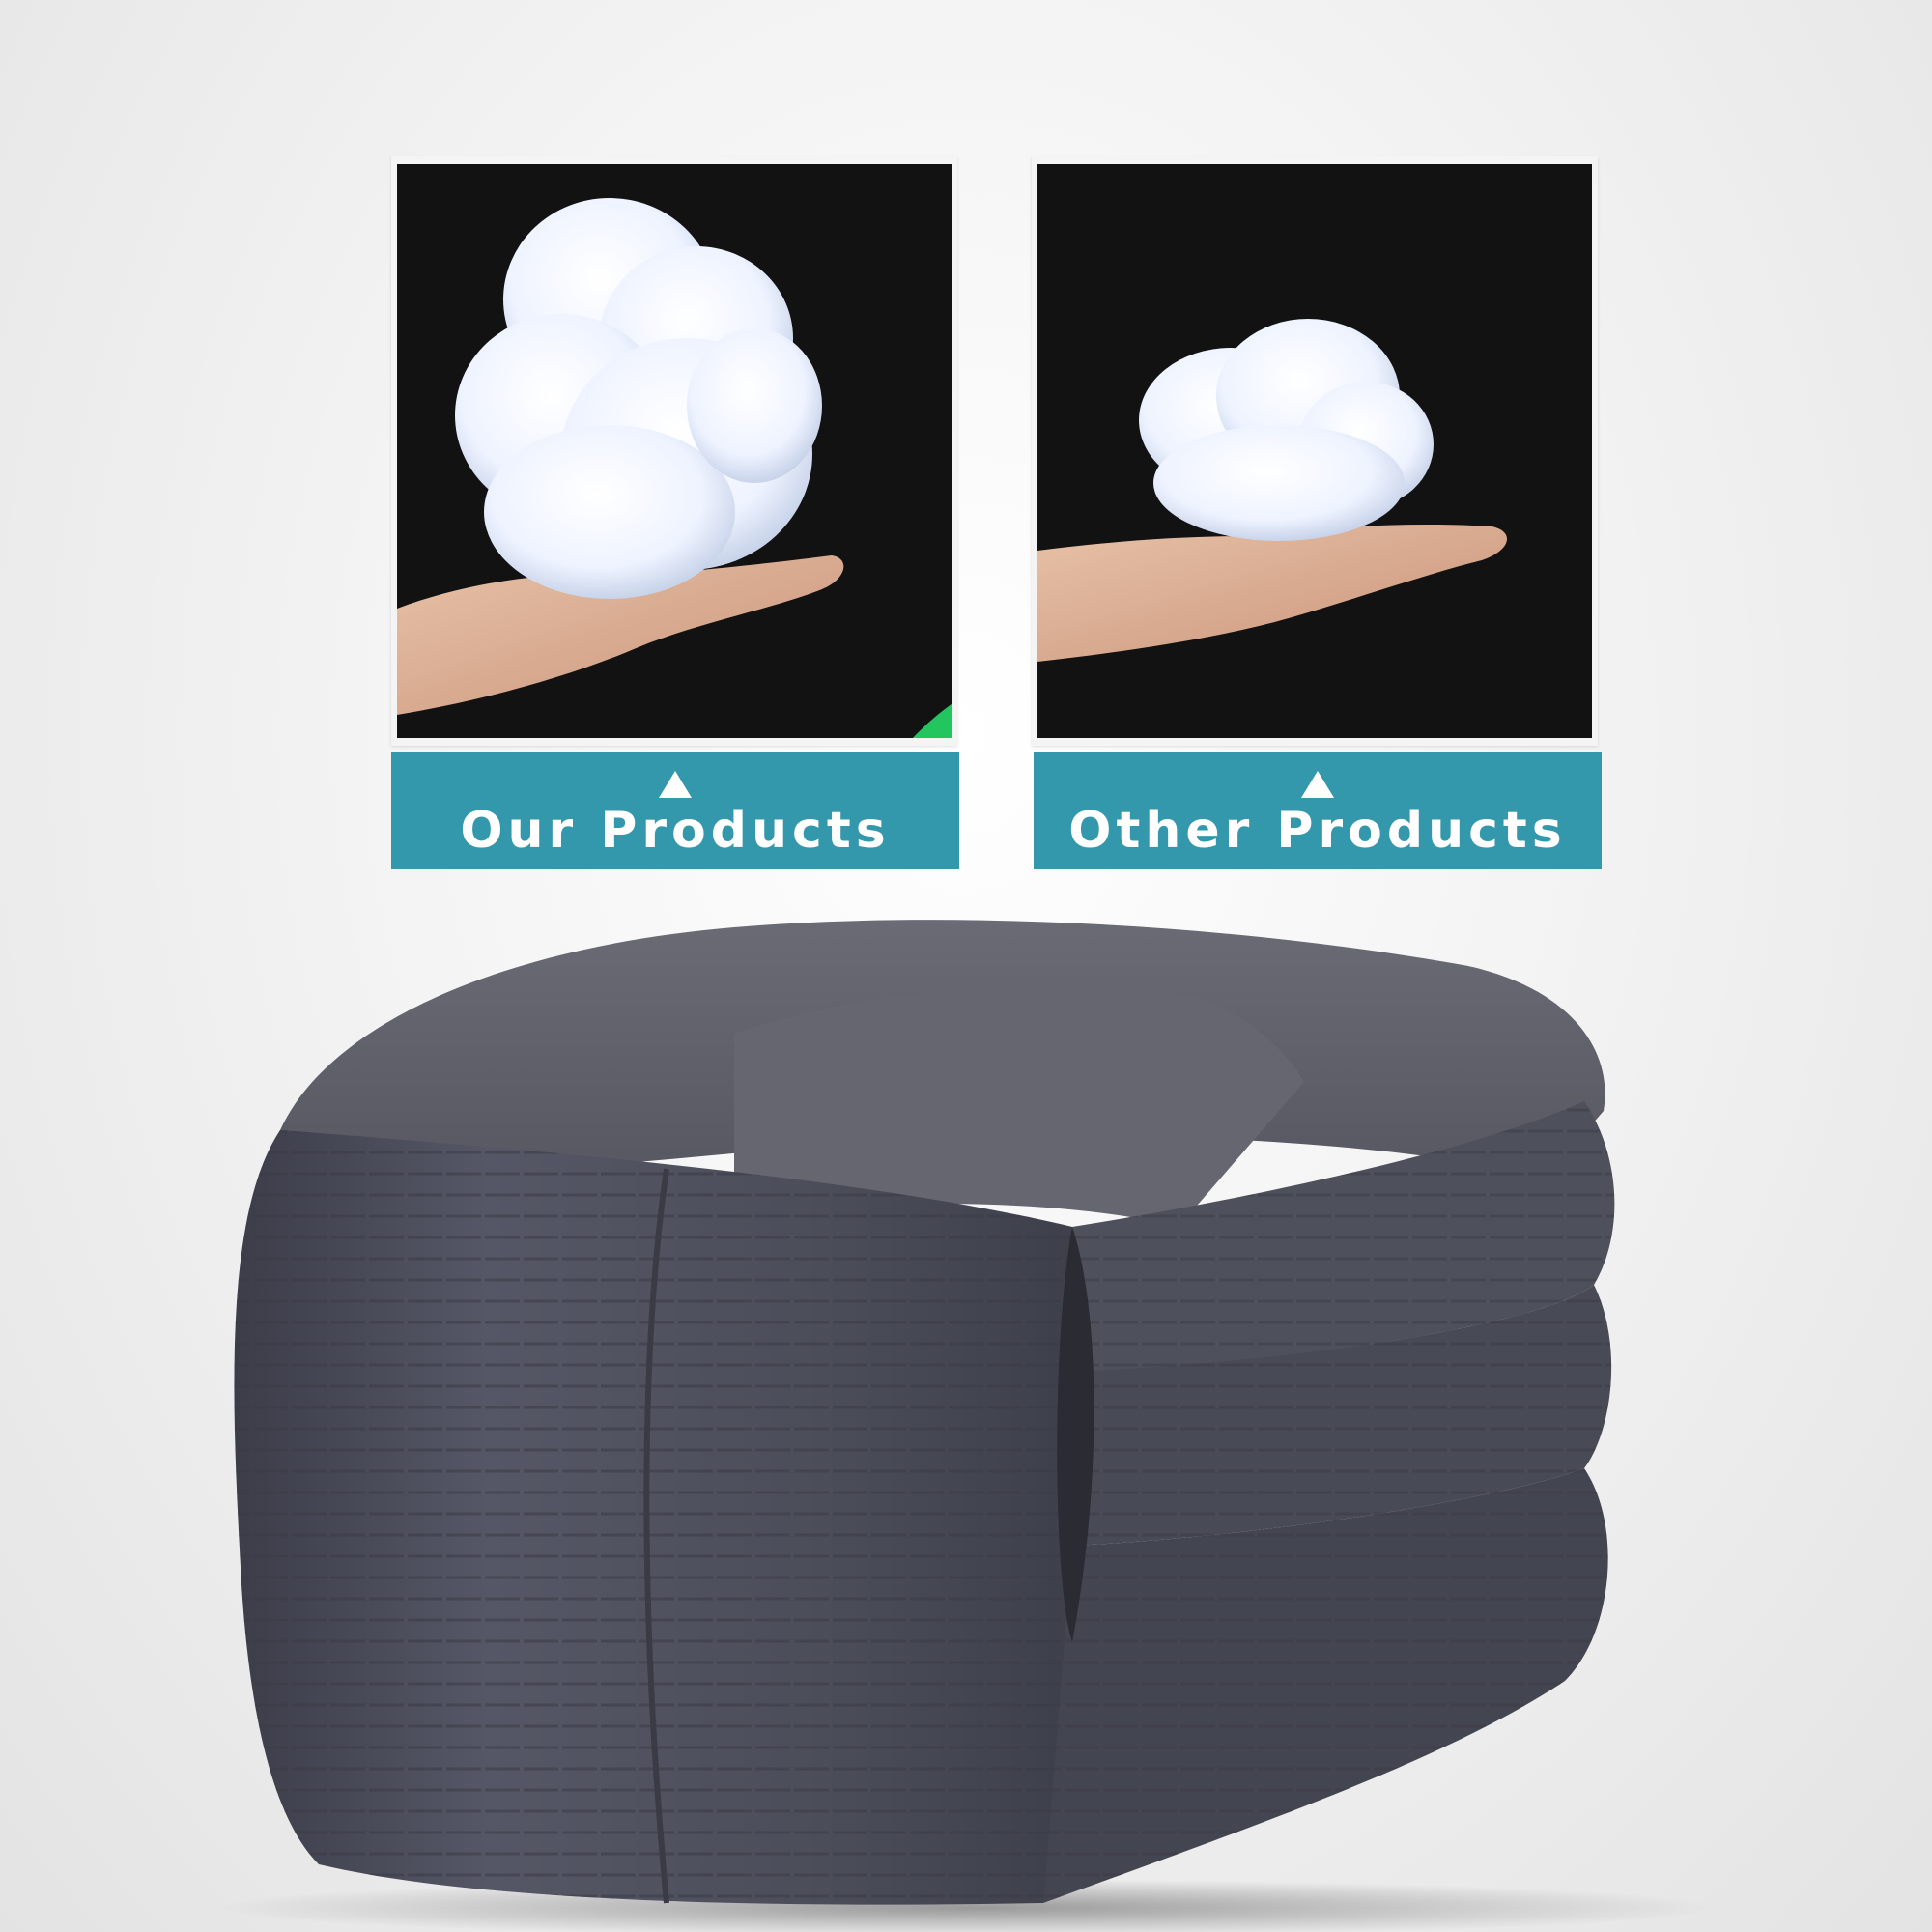 This screenshot has width=1932, height=1932. I want to click on checkmark-icon, so click(932, 720).